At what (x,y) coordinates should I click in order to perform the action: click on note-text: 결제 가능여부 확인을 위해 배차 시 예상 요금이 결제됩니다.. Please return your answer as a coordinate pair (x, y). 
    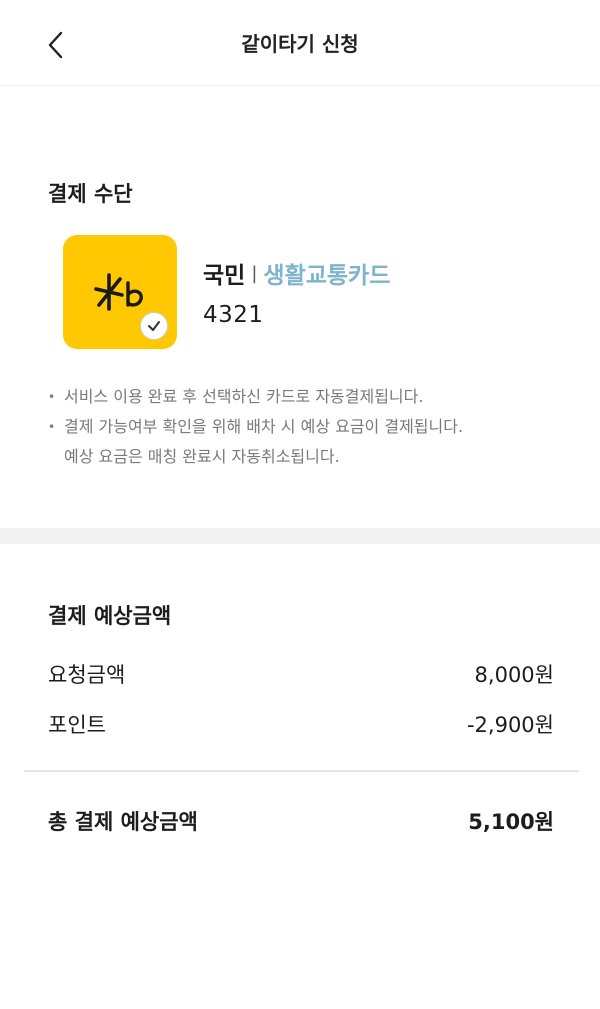
    Looking at the image, I should click on (264, 426).